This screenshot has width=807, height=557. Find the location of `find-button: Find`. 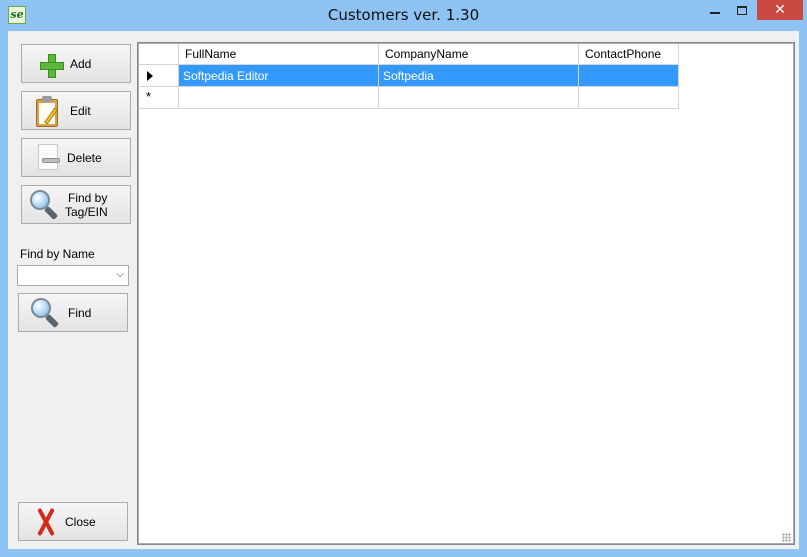

find-button: Find is located at coordinates (73, 312).